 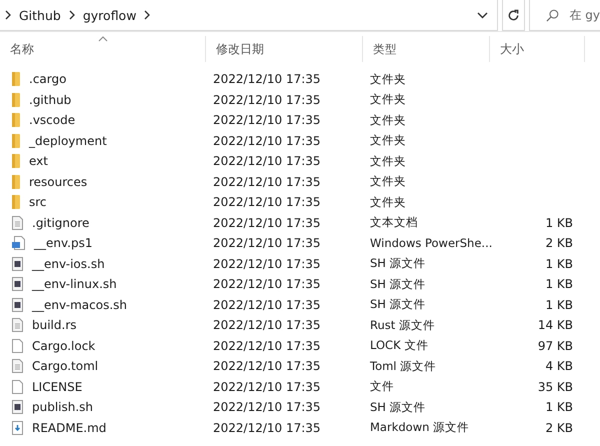 I want to click on refresh-button, so click(x=514, y=15).